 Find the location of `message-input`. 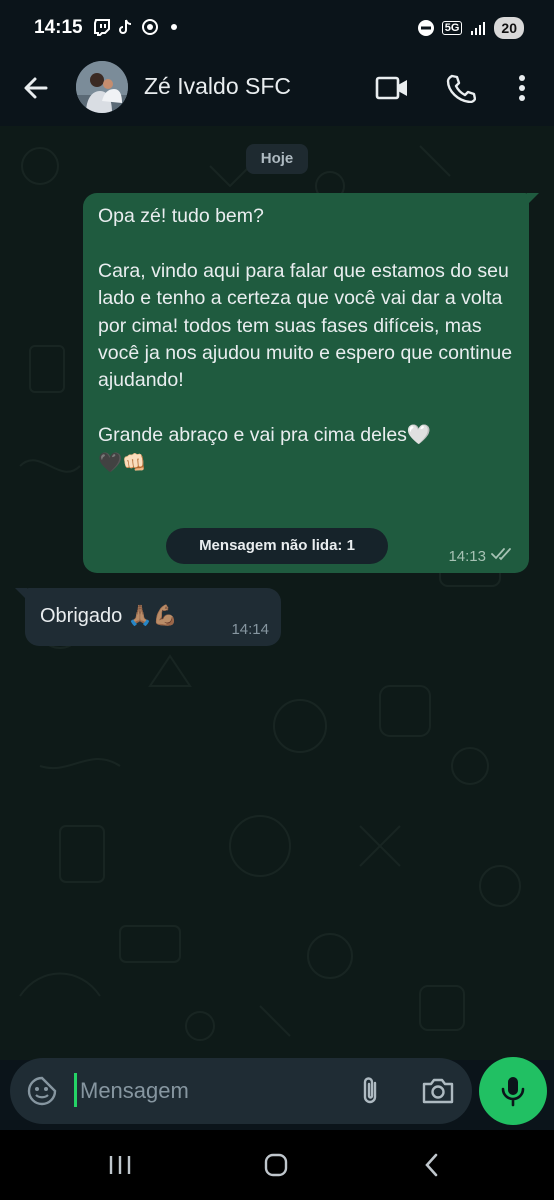

message-input is located at coordinates (210, 1091).